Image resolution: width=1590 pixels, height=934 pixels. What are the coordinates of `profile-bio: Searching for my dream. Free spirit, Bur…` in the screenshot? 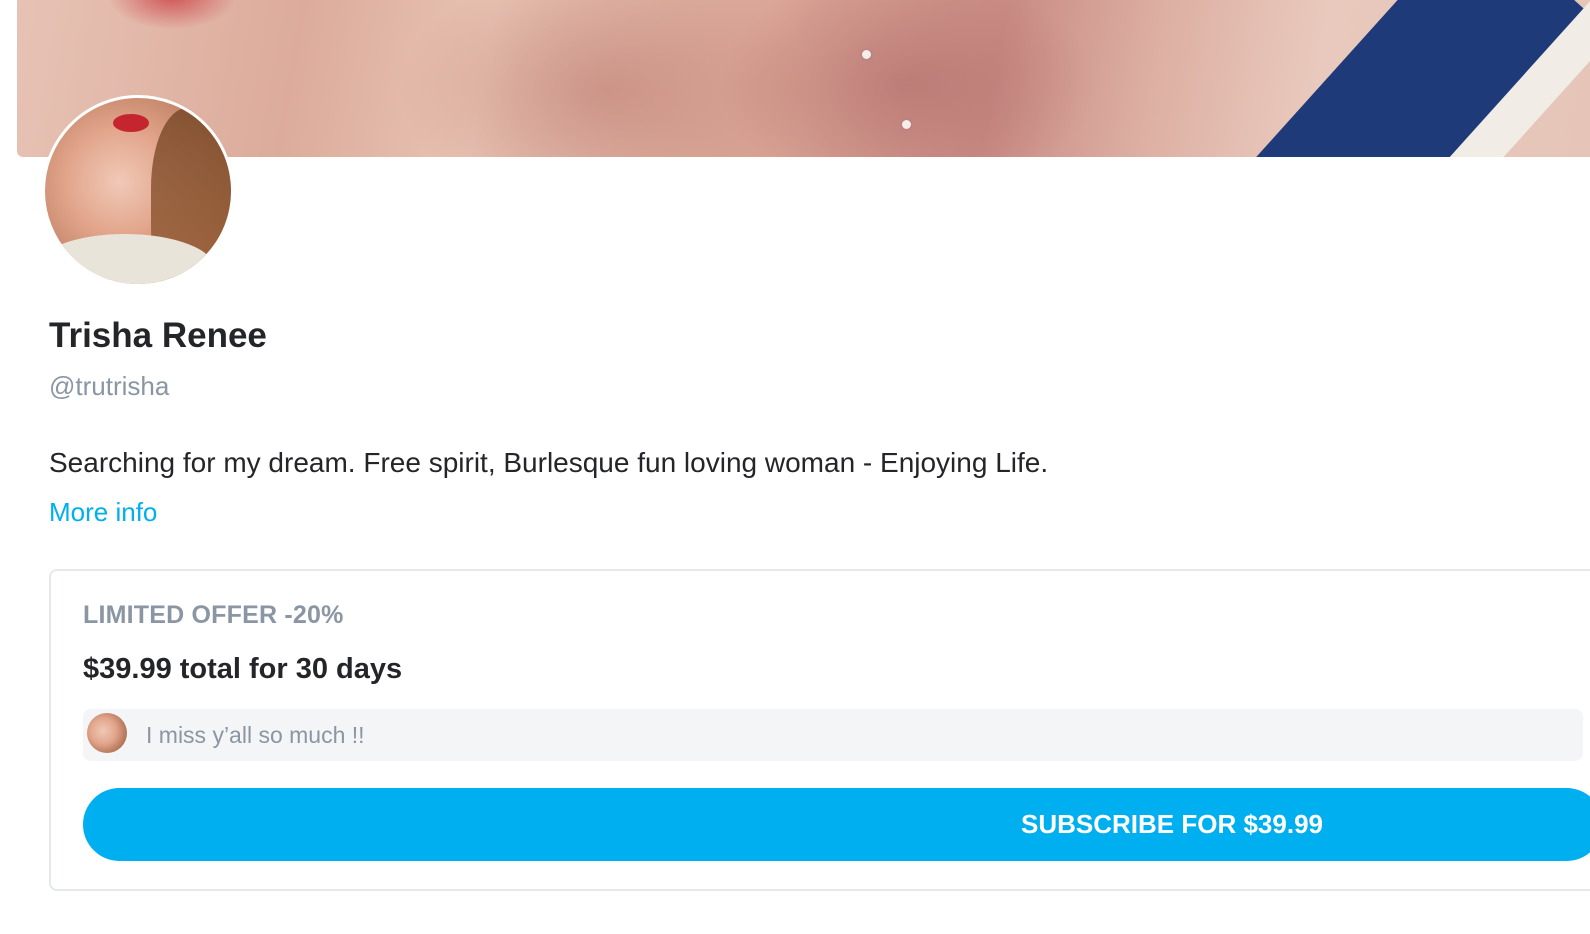 It's located at (549, 462).